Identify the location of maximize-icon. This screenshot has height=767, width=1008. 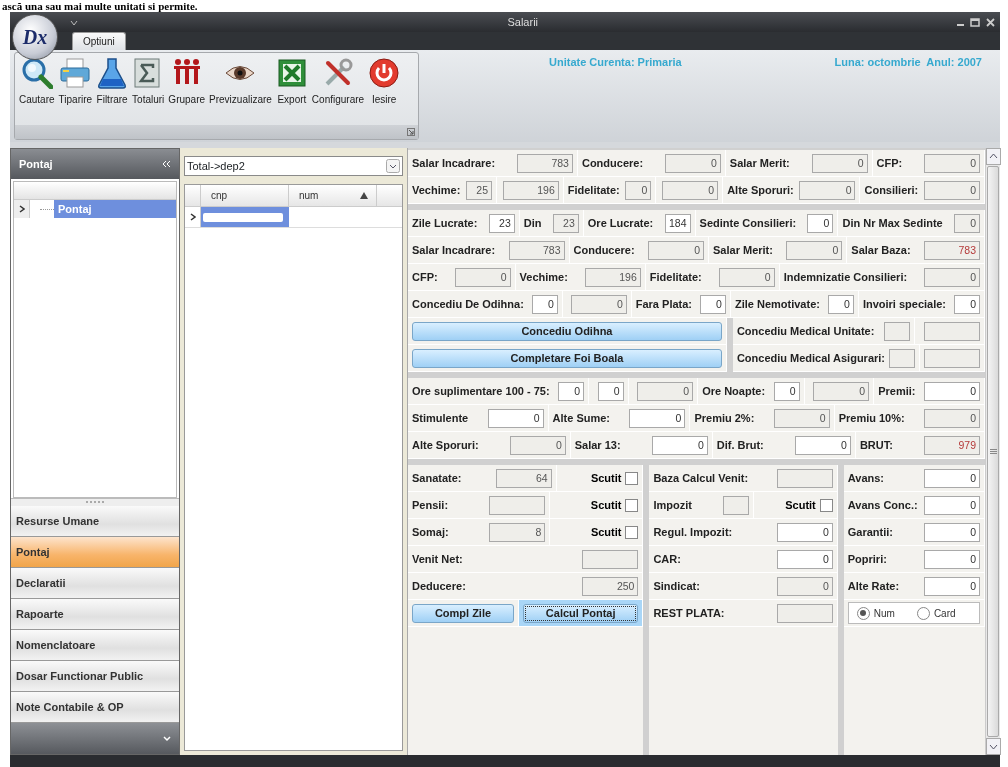
(975, 22).